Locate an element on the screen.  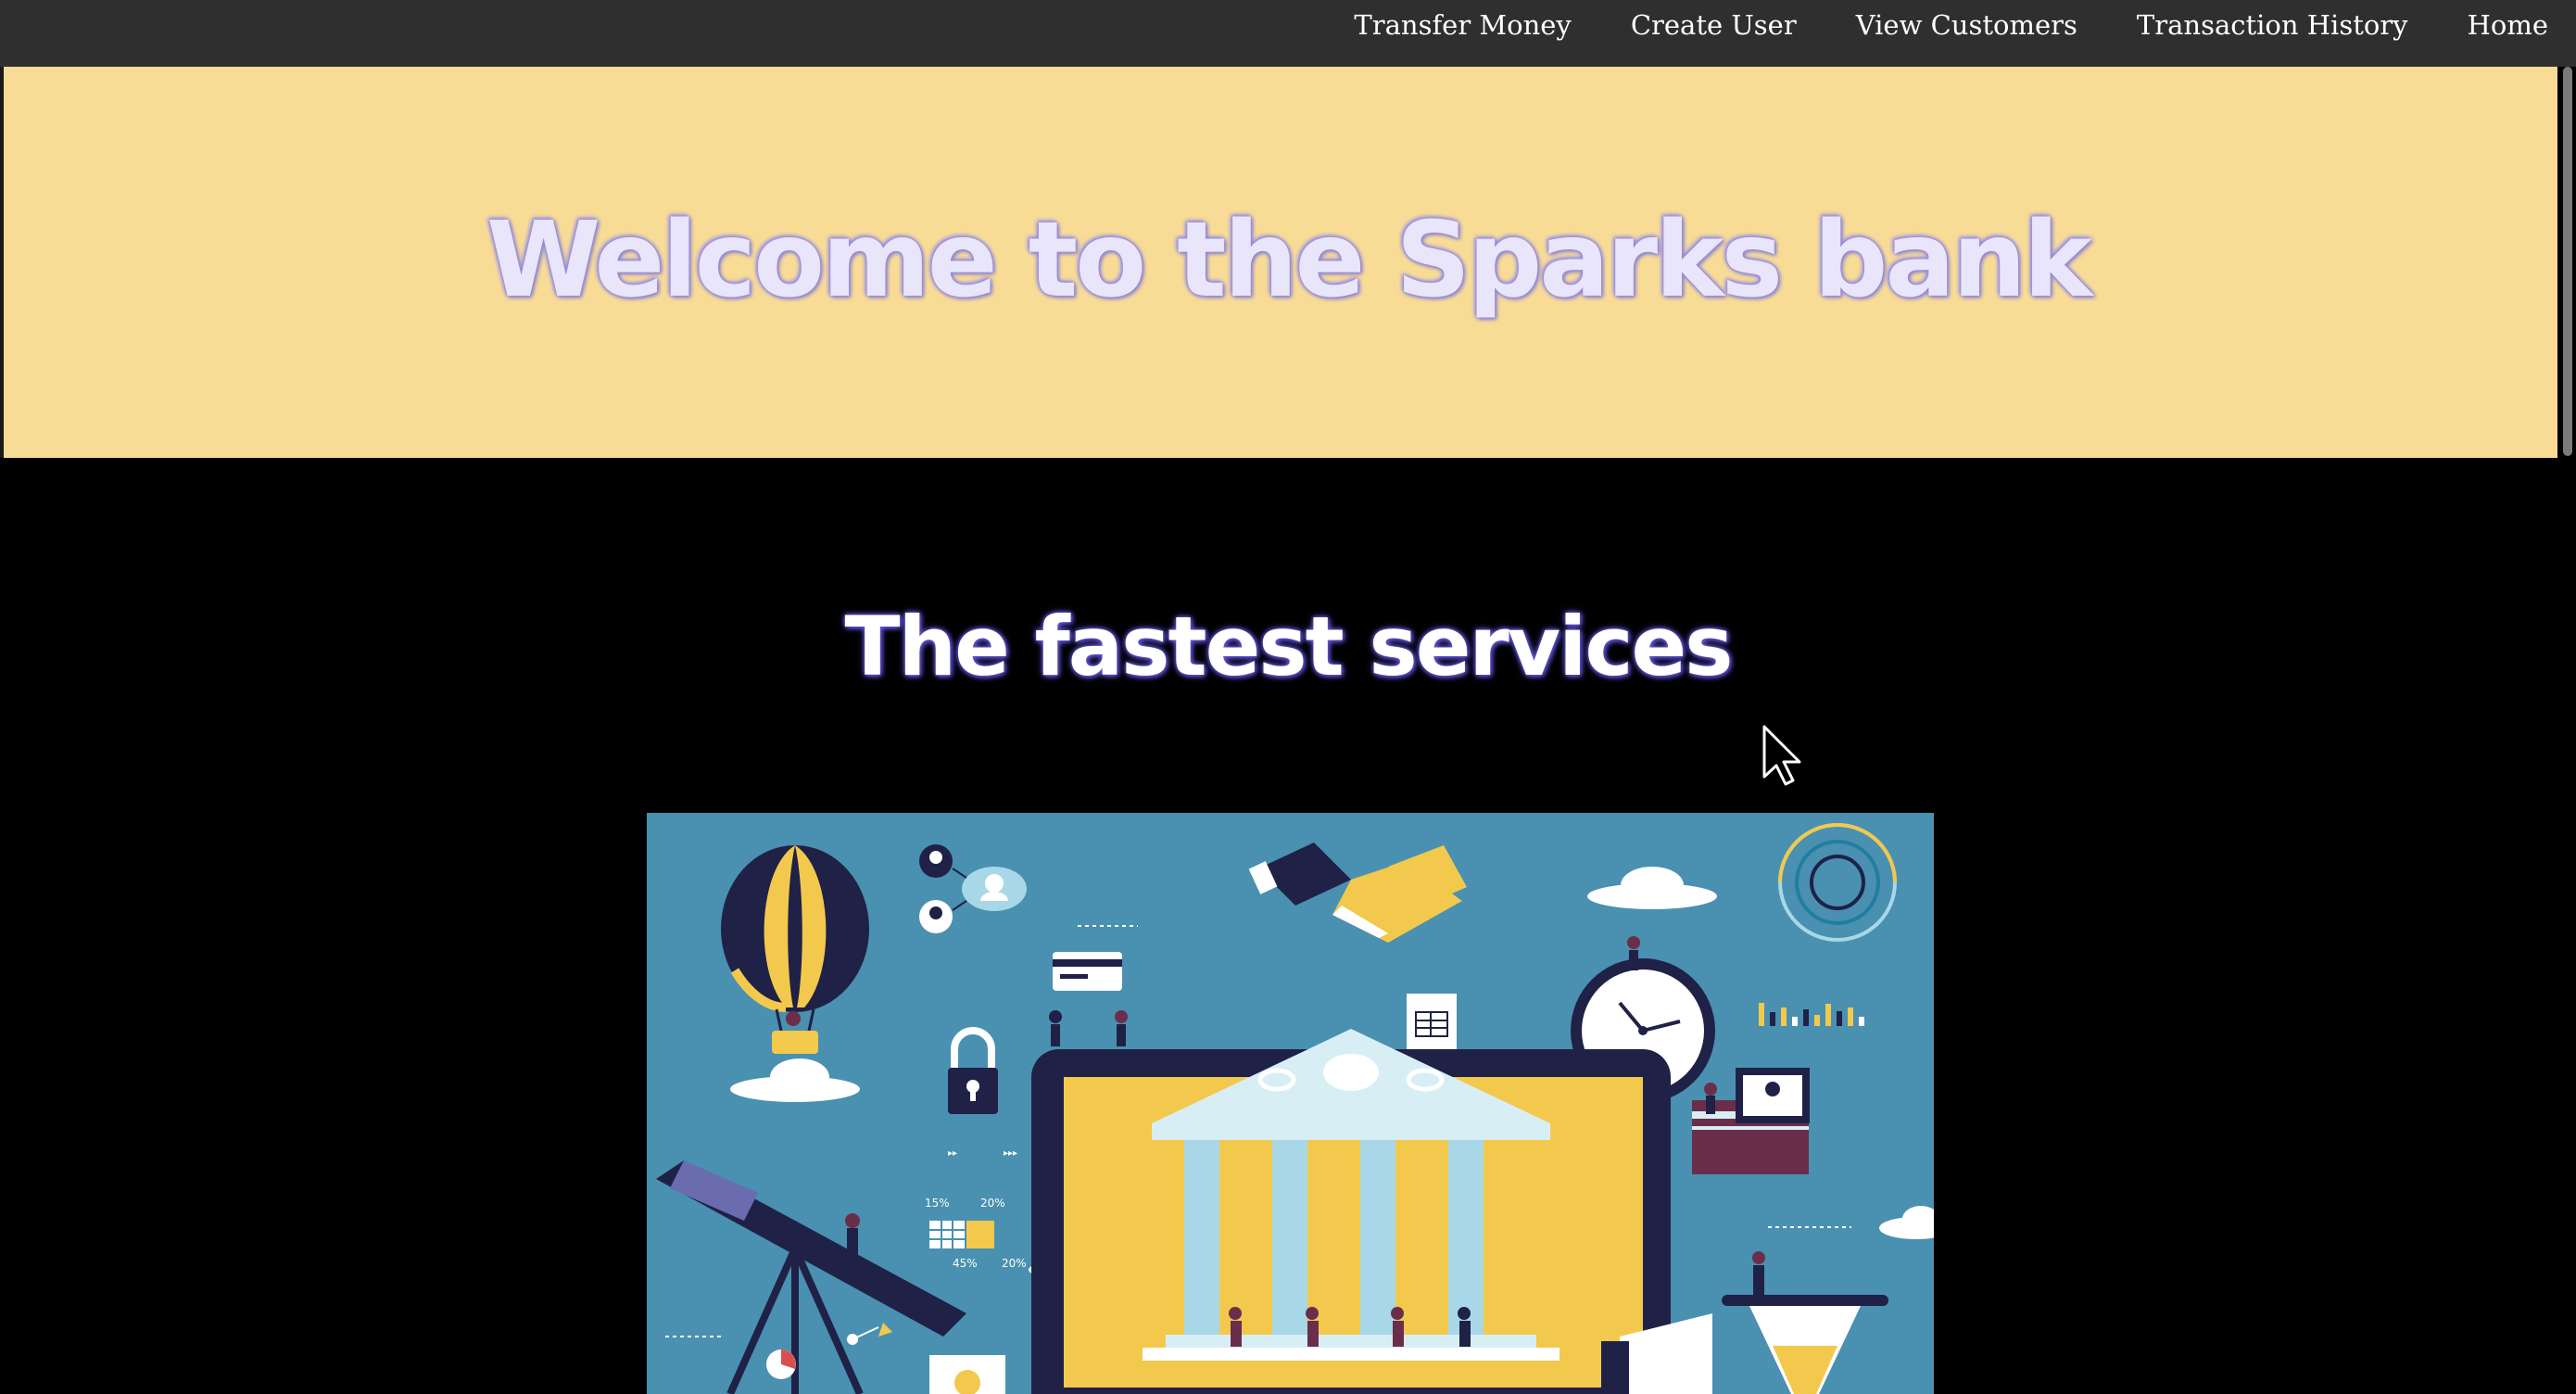
credit-card-icon is located at coordinates (1088, 999).